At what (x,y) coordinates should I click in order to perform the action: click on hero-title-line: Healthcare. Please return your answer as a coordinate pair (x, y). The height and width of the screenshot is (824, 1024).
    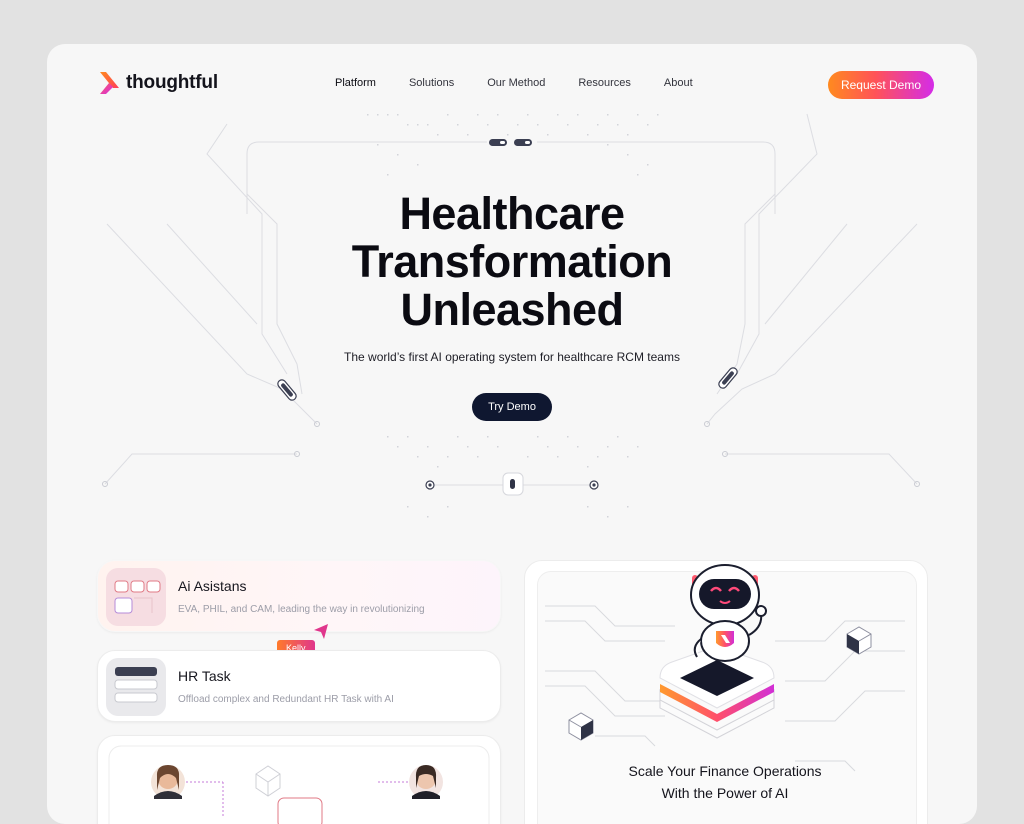
    Looking at the image, I should click on (512, 213).